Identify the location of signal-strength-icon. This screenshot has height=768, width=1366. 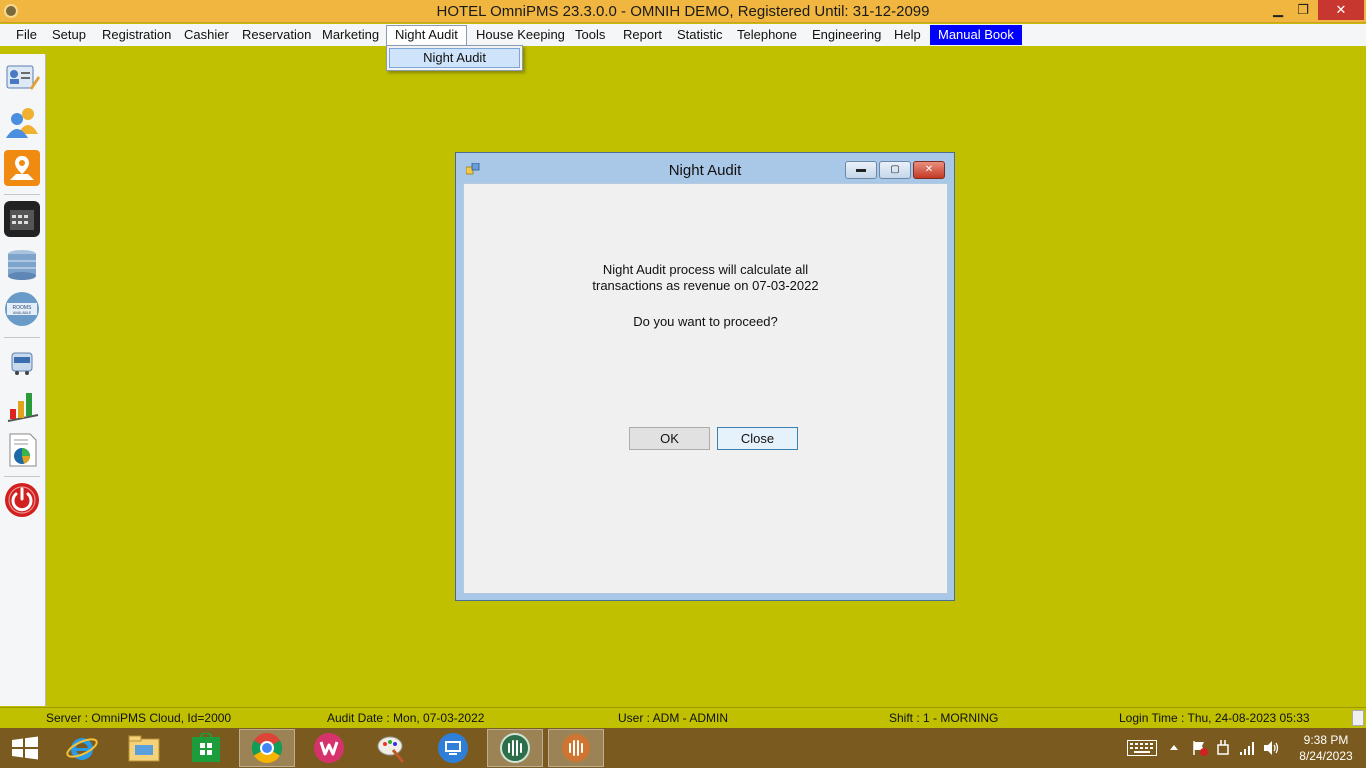
(1248, 748).